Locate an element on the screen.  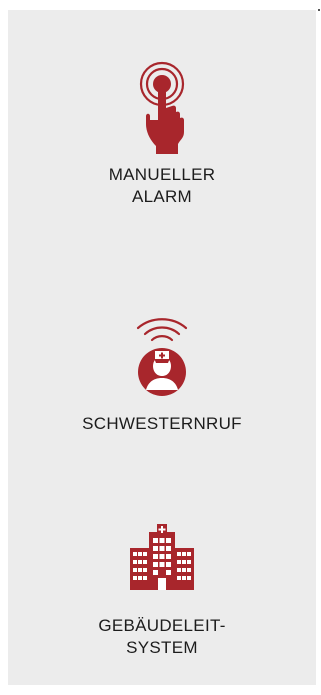
feature-label: MANUELLER ALARM is located at coordinates (162, 186).